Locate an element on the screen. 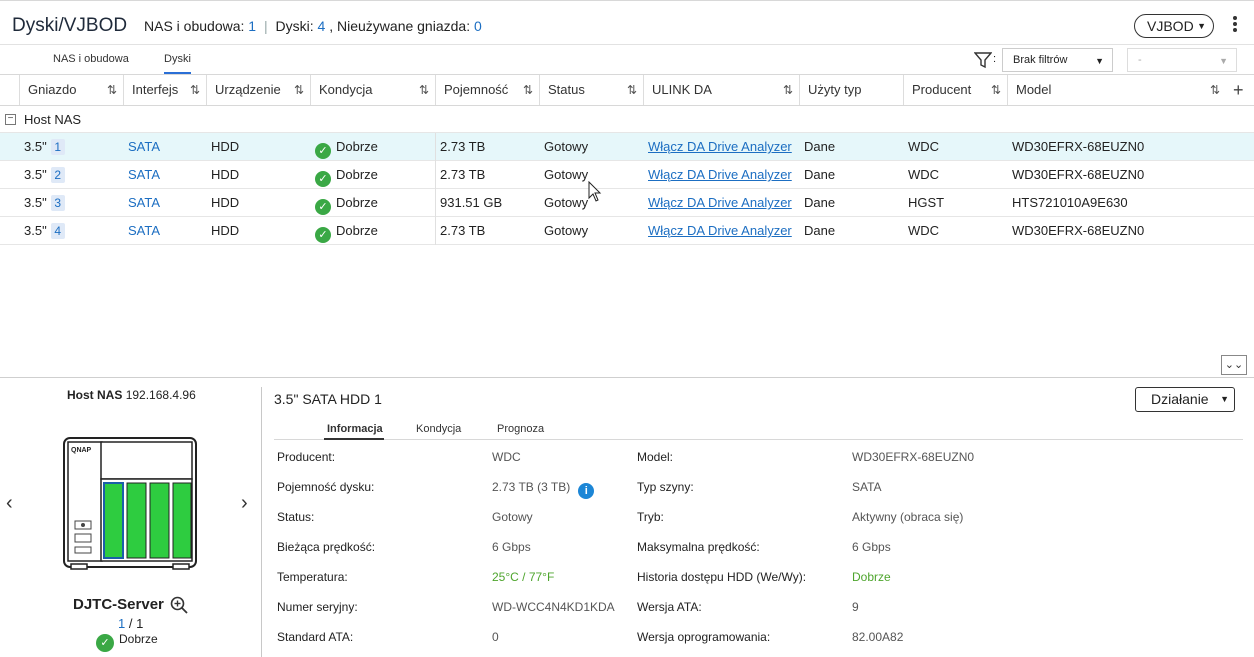  field-value: 2.73 TB (3 TB) i is located at coordinates (543, 489).